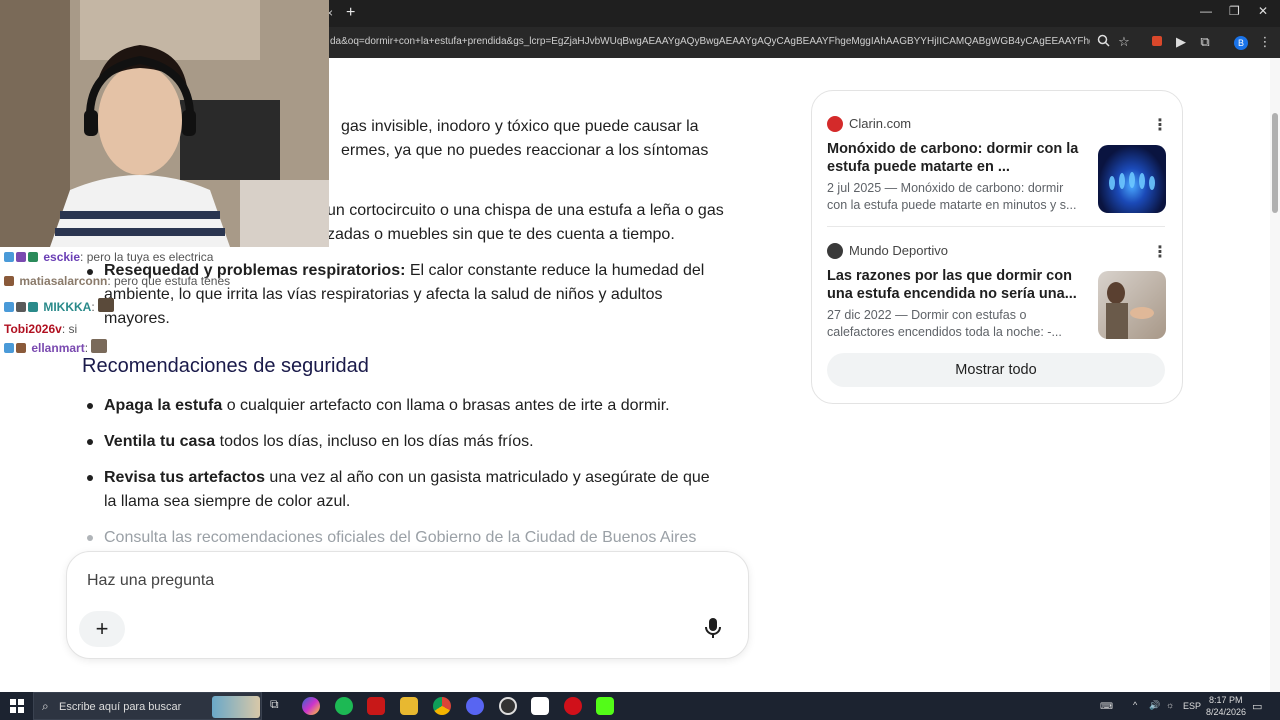 The width and height of the screenshot is (1280, 720). What do you see at coordinates (880, 123) in the screenshot?
I see `source-site-name: Clarin.com` at bounding box center [880, 123].